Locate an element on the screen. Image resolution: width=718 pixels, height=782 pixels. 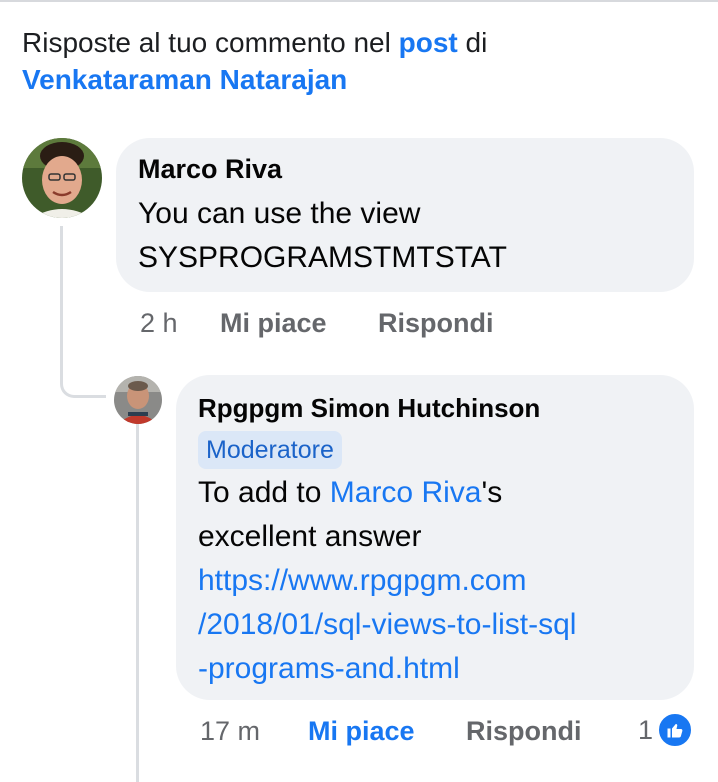
url-line1: https://www.rpgpgm.com is located at coordinates (362, 580).